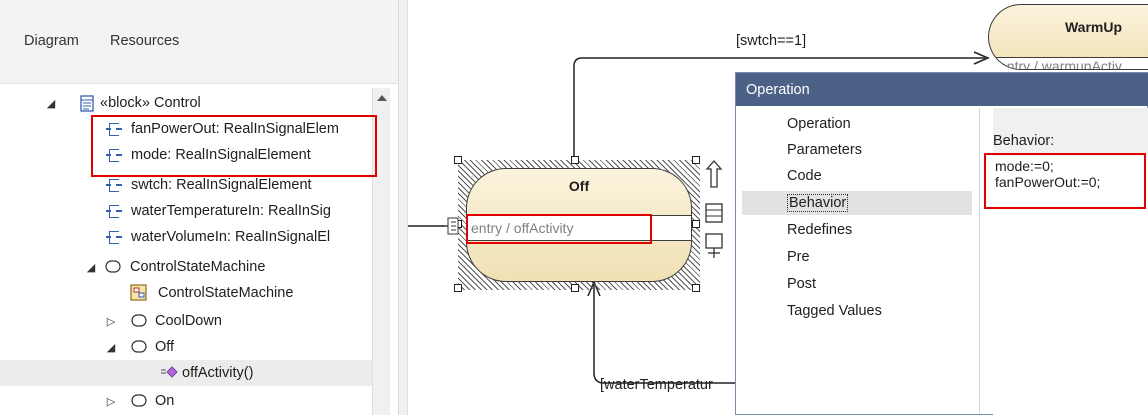  I want to click on tree-item-swtch: swtch: RealInSignalElement, so click(186, 185).